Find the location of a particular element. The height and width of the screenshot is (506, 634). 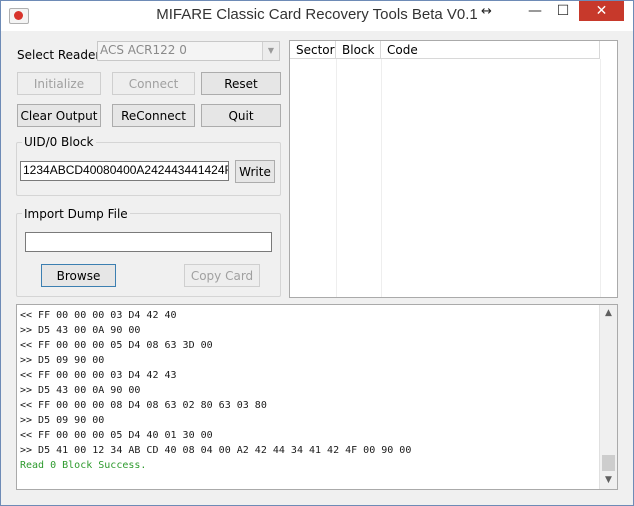

grid-column-block is located at coordinates (359, 178).